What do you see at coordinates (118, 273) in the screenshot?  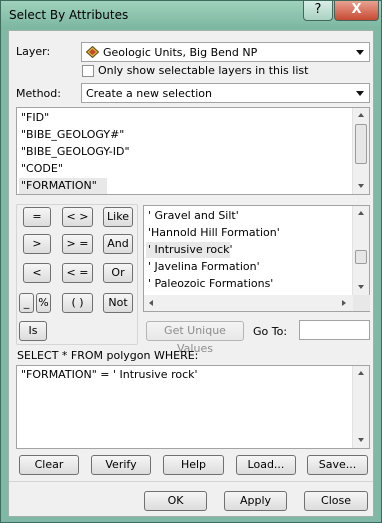 I see `or-button: Or` at bounding box center [118, 273].